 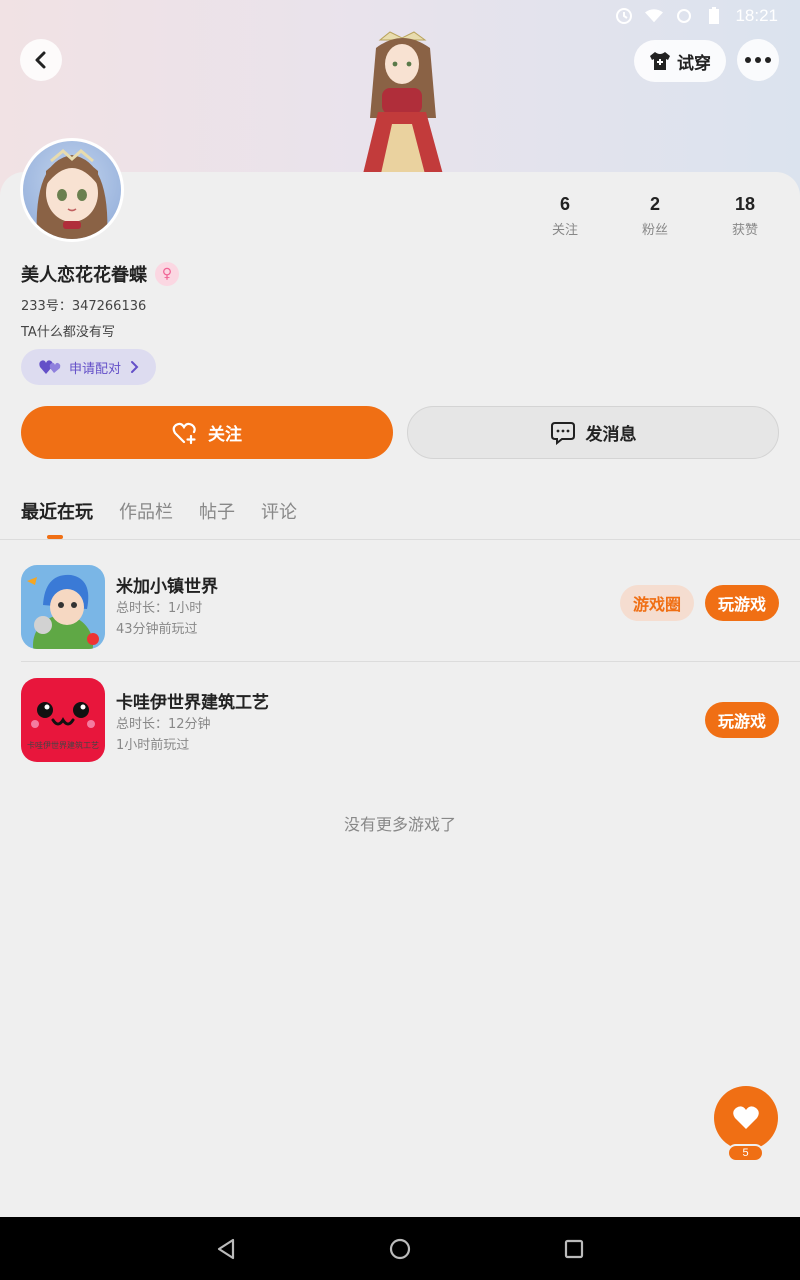 I want to click on wifi-icon, so click(x=654, y=16).